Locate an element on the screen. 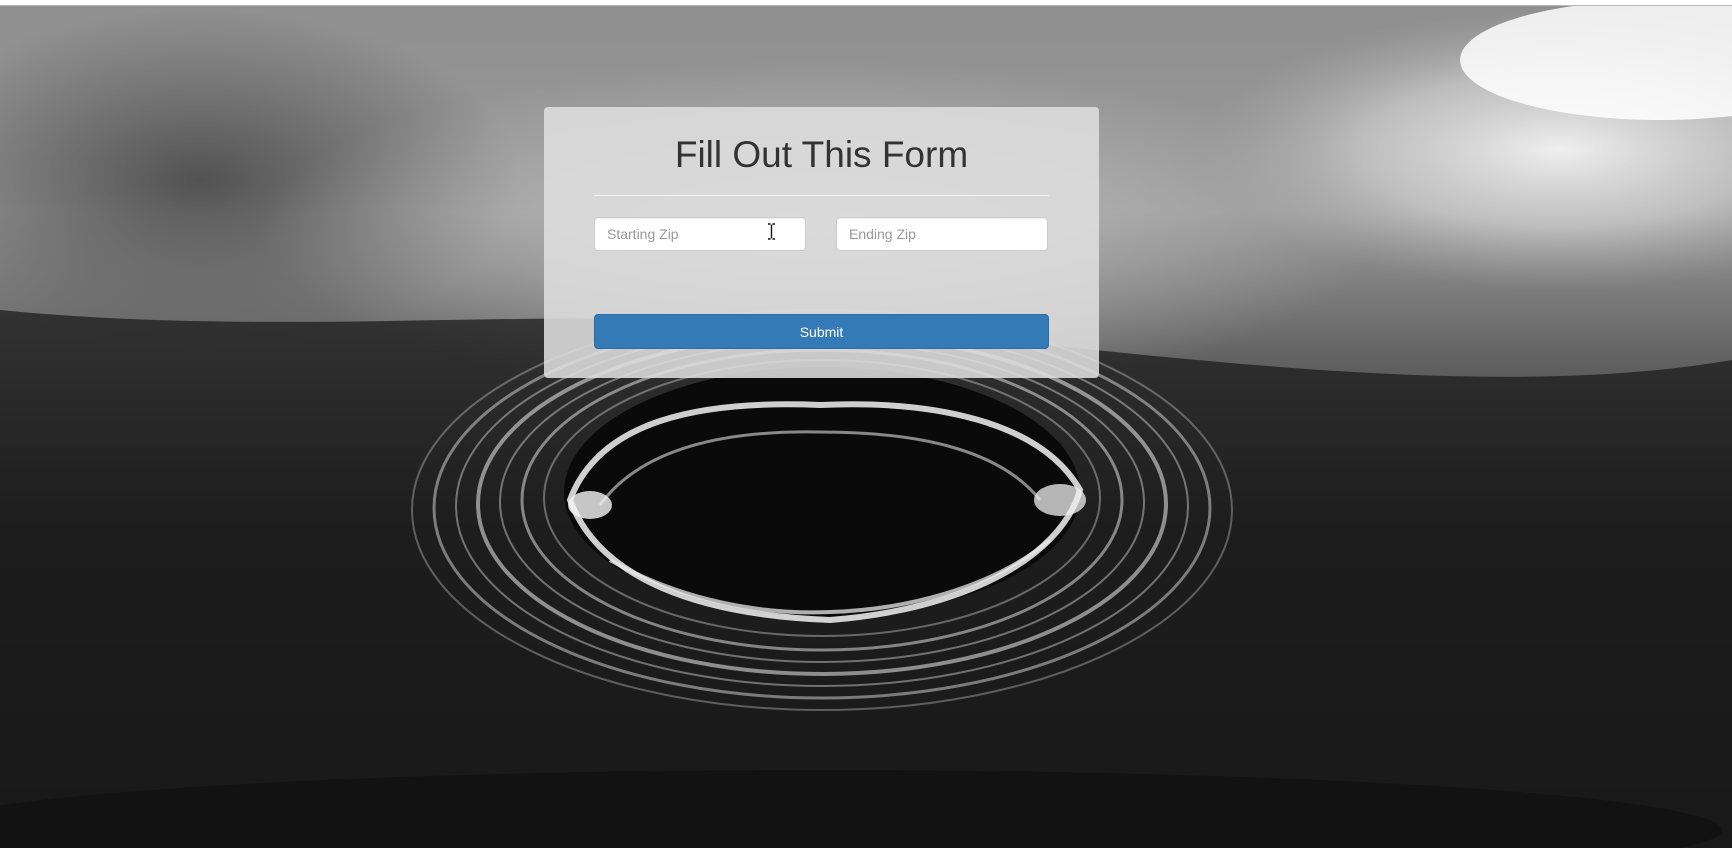 Image resolution: width=1732 pixels, height=848 pixels. form-title: Fill Out This Form is located at coordinates (821, 154).